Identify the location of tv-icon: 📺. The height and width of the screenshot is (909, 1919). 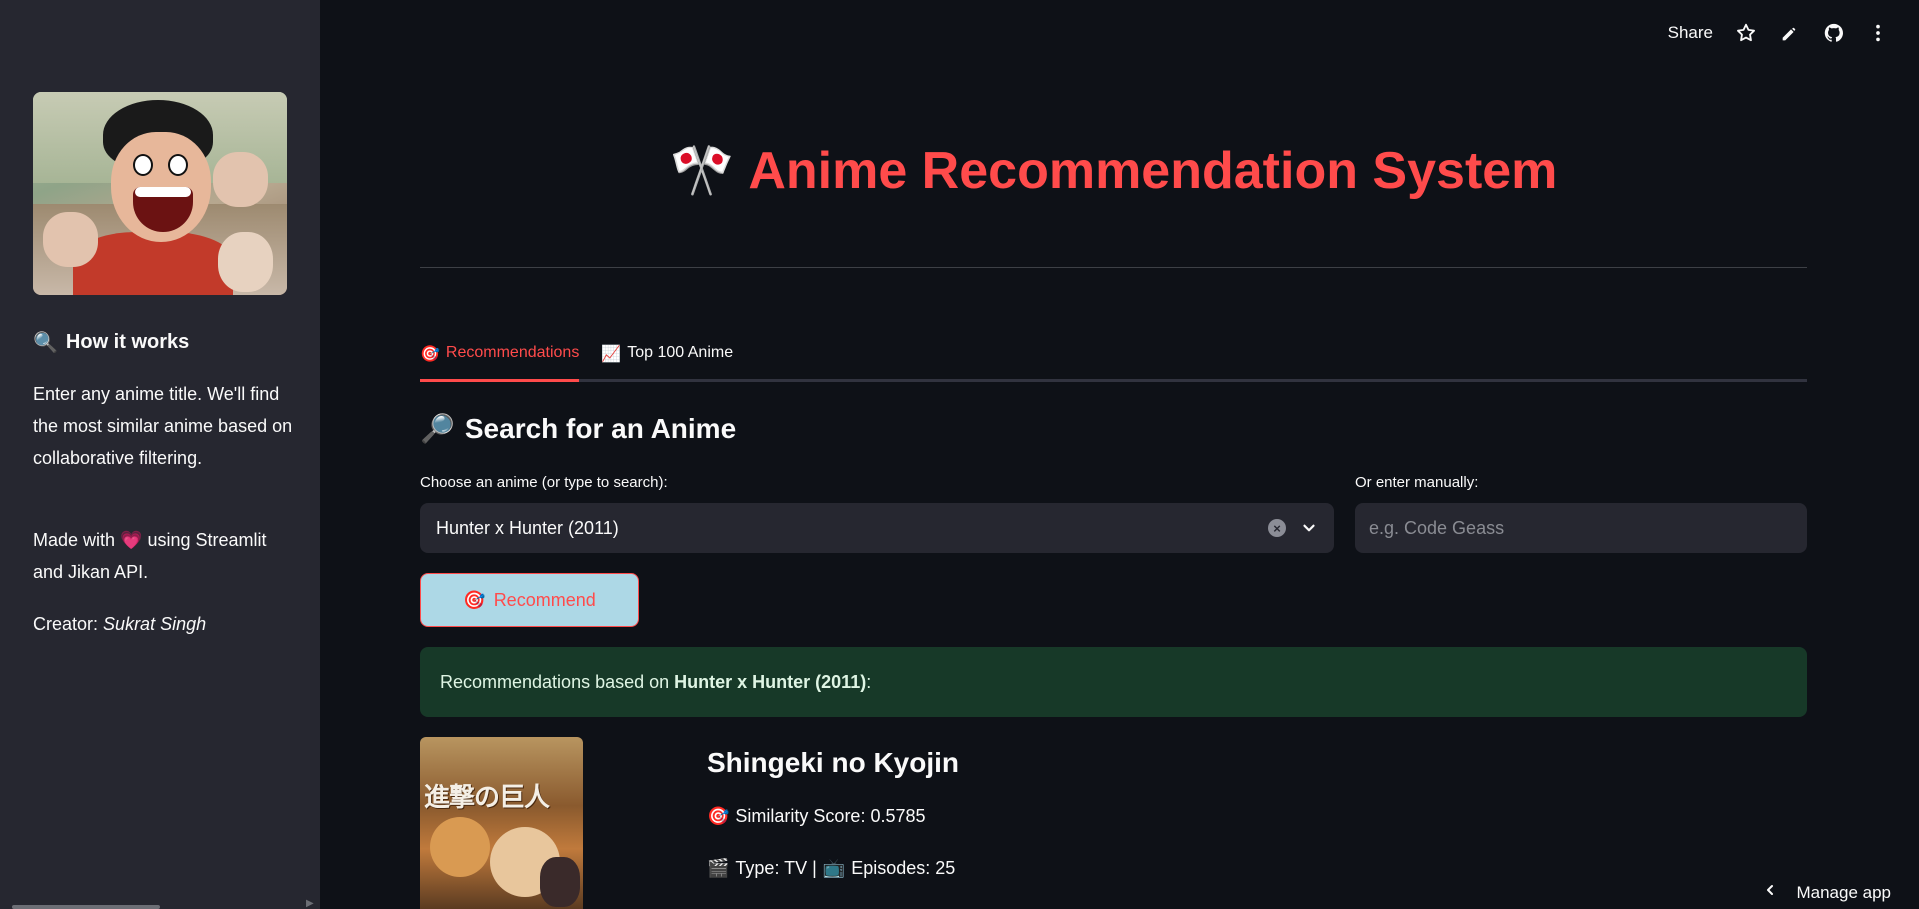
(834, 868).